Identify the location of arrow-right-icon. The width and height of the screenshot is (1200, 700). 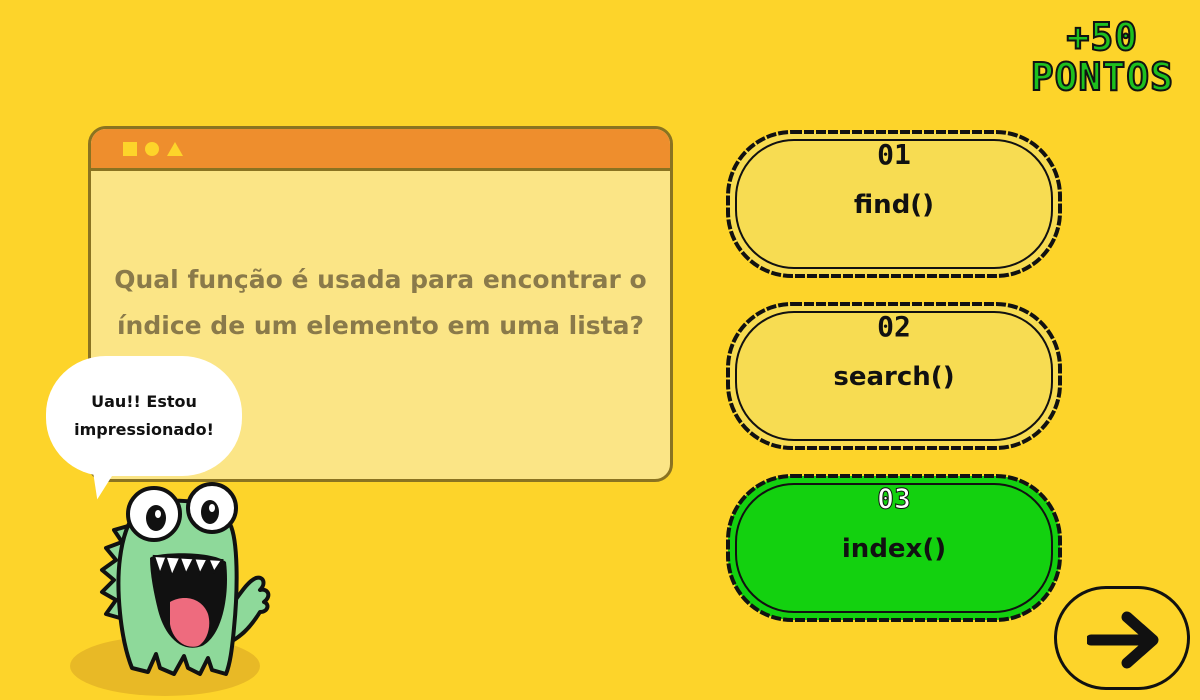
(1123, 640).